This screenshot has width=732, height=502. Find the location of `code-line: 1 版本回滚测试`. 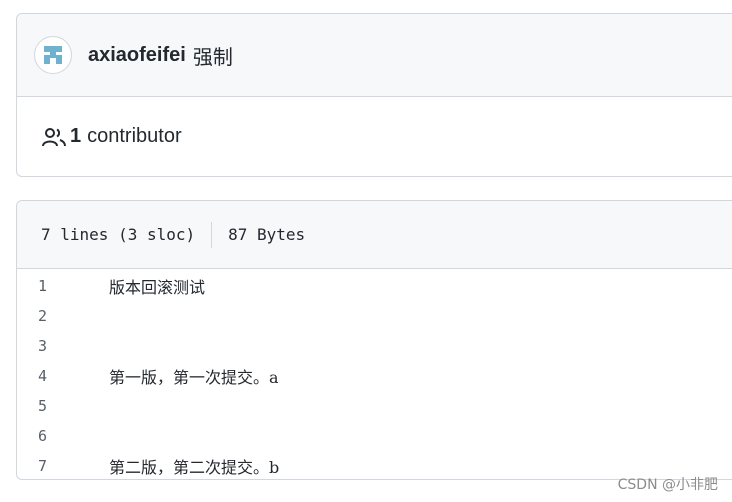

code-line: 1 版本回滚测试 is located at coordinates (374, 286).